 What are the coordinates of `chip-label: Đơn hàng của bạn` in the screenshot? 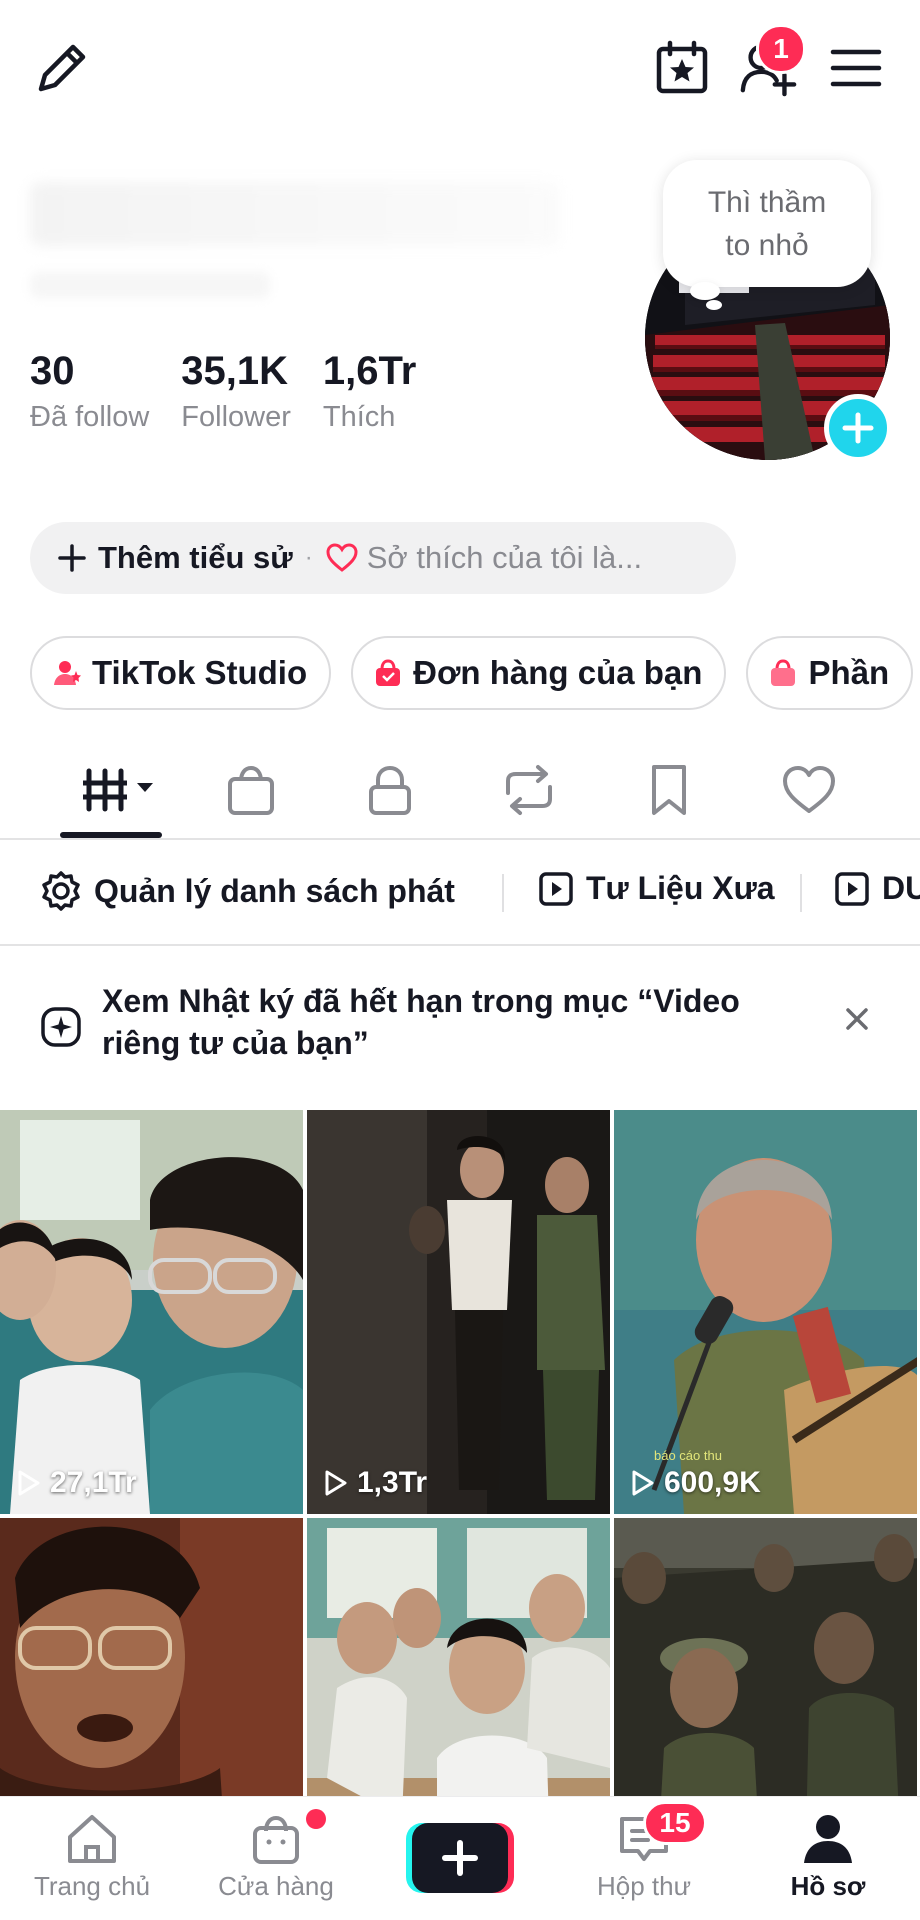 It's located at (558, 672).